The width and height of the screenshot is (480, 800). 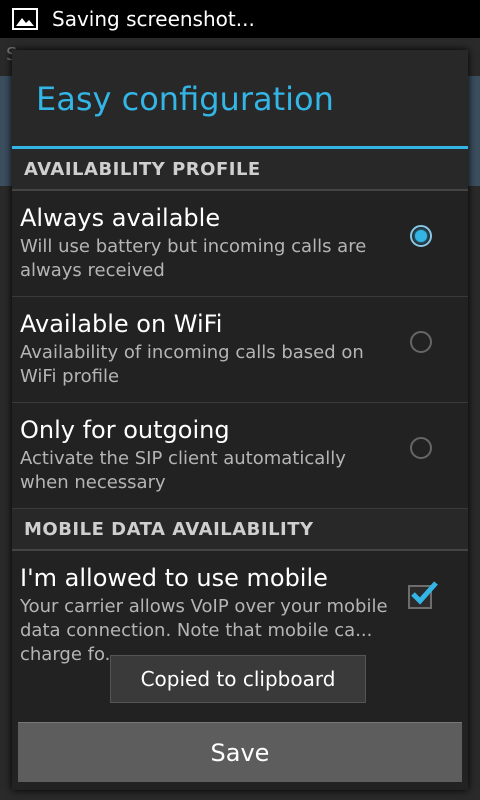 What do you see at coordinates (240, 170) in the screenshot?
I see `section-header-availability: AVAILABILITY PROFILE` at bounding box center [240, 170].